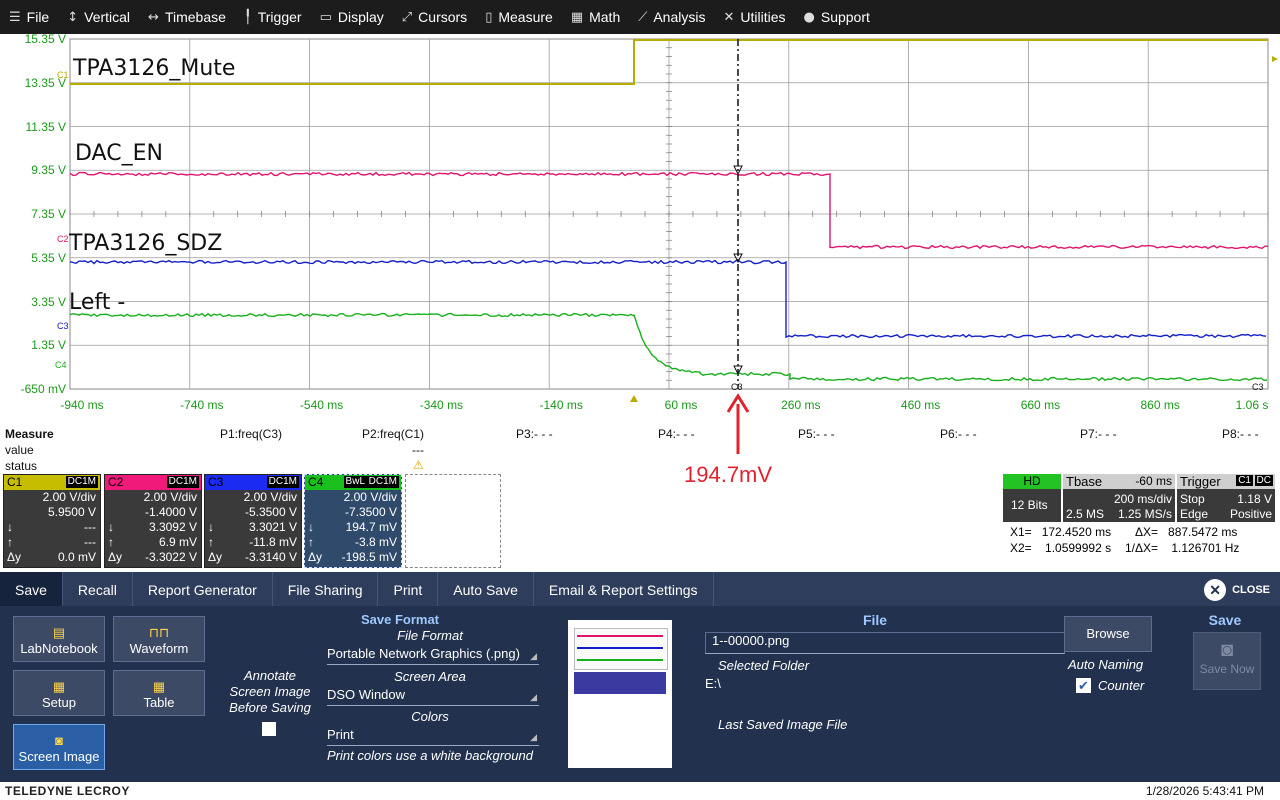 This screenshot has width=1280, height=800. Describe the element at coordinates (10, 542) in the screenshot. I see `row-key: ↑` at that location.